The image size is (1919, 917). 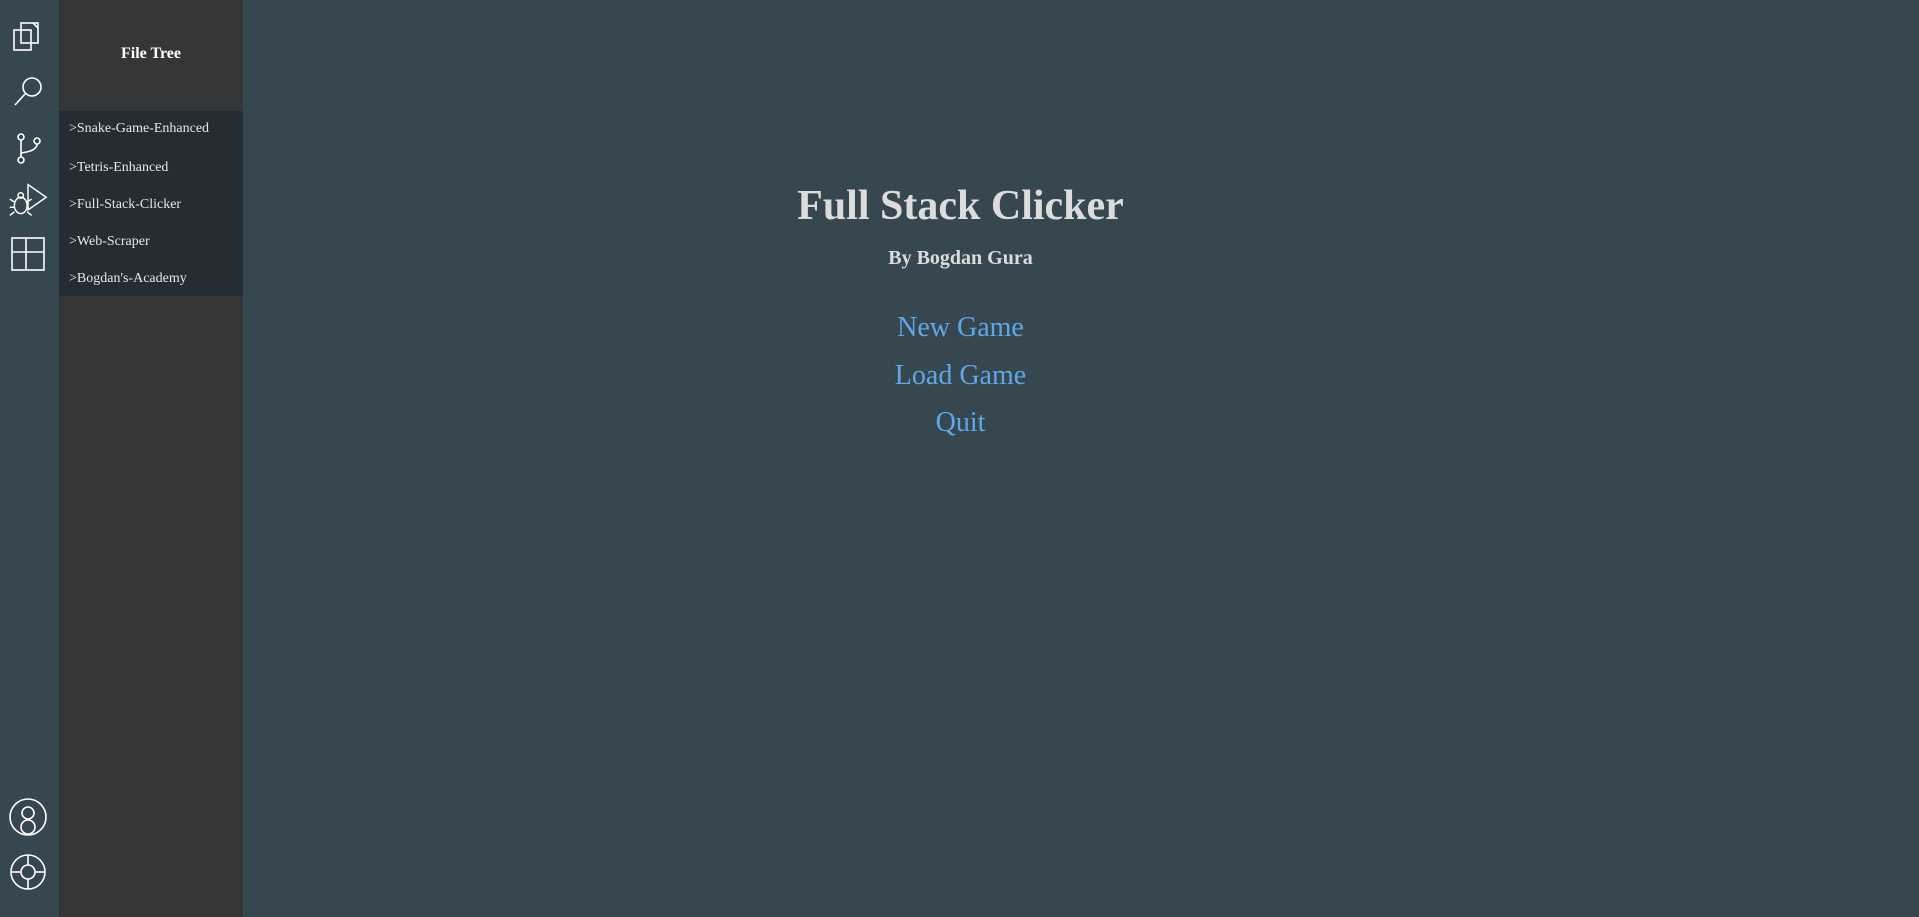 What do you see at coordinates (151, 241) in the screenshot?
I see `tree-item-web-scraper: >Web-Scraper` at bounding box center [151, 241].